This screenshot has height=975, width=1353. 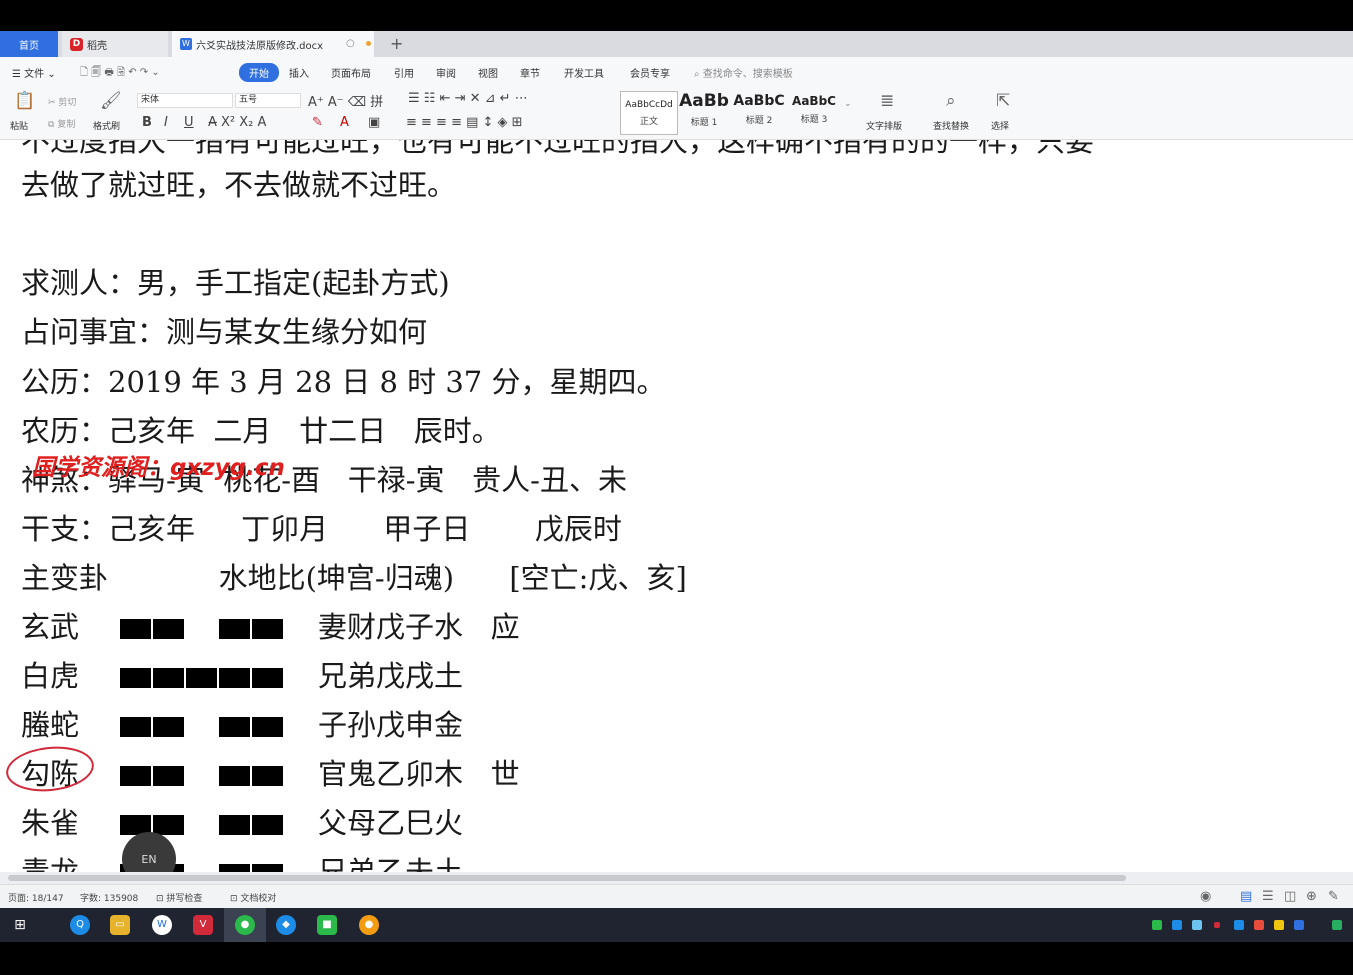 What do you see at coordinates (391, 676) in the screenshot?
I see `yao-text: 兄弟戊戌土` at bounding box center [391, 676].